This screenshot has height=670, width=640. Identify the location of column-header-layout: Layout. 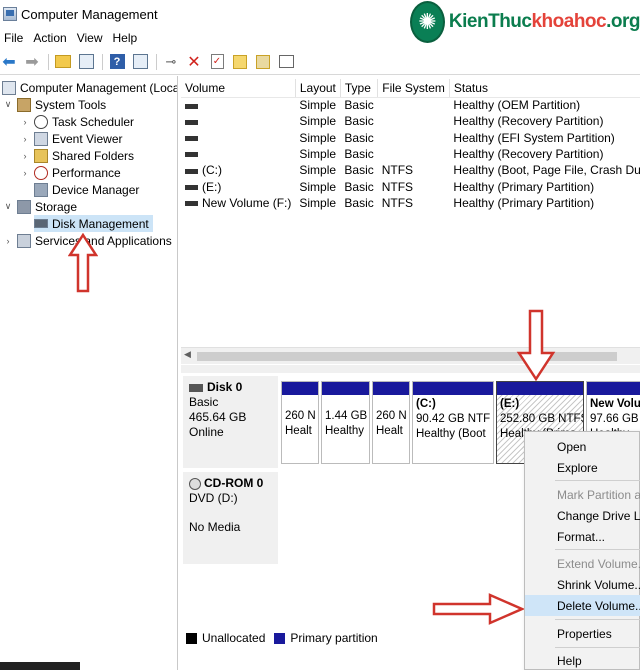
(318, 88).